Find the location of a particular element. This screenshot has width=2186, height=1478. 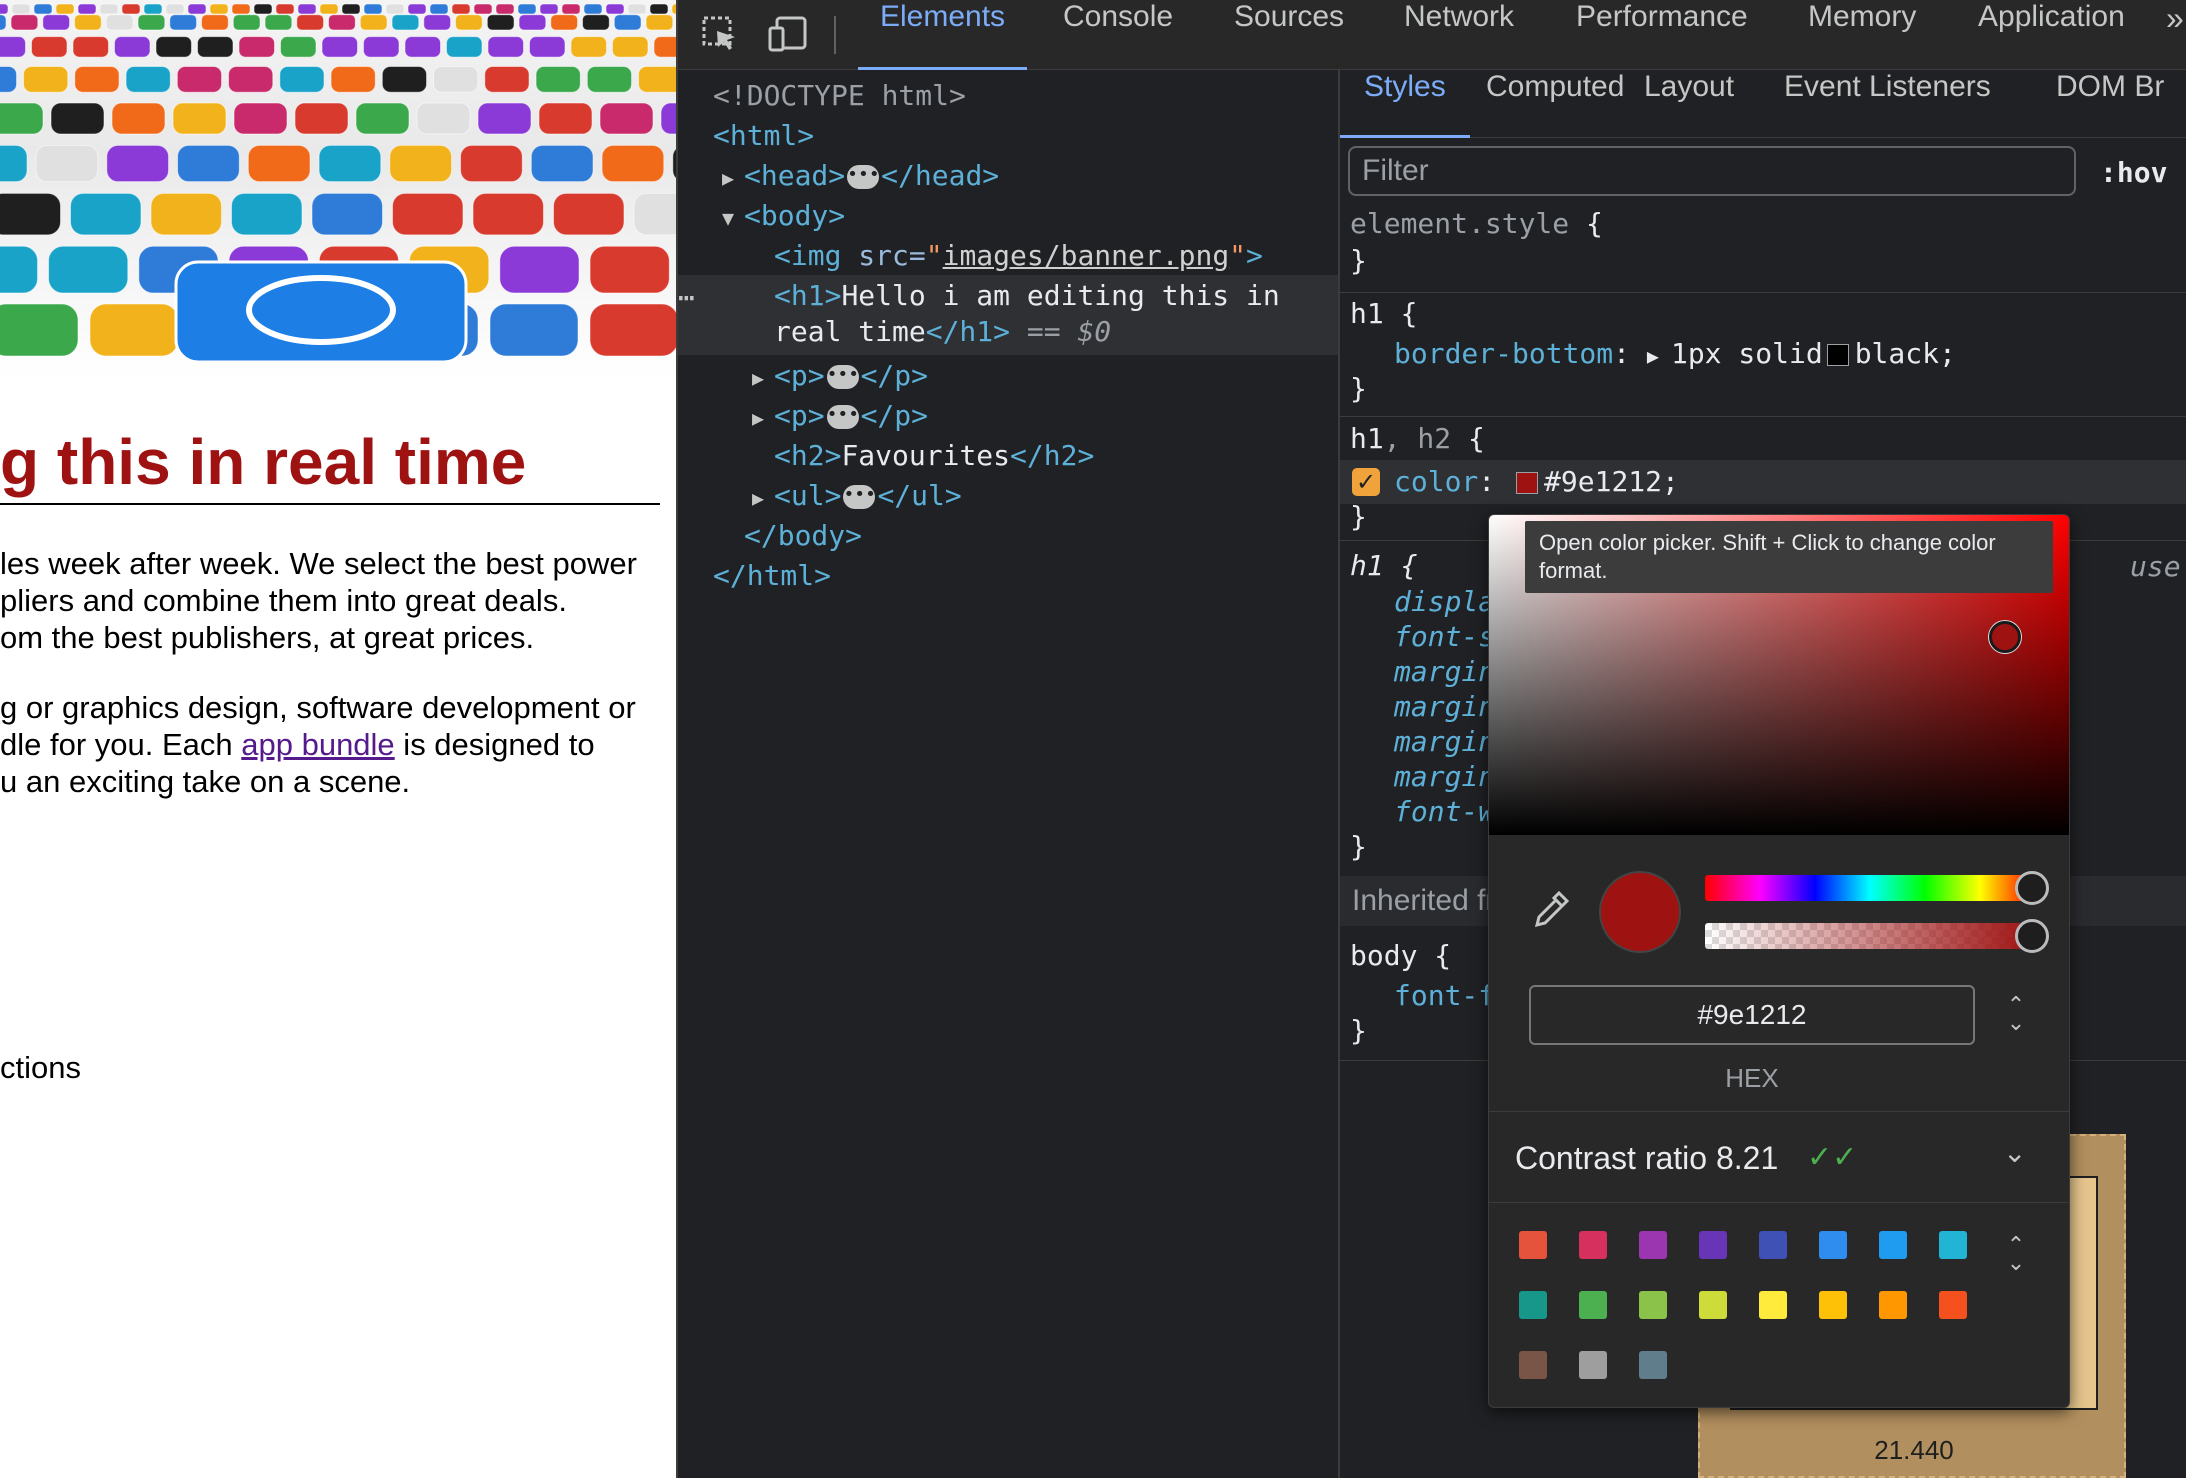

dom-html-close: </html> is located at coordinates (772, 576).